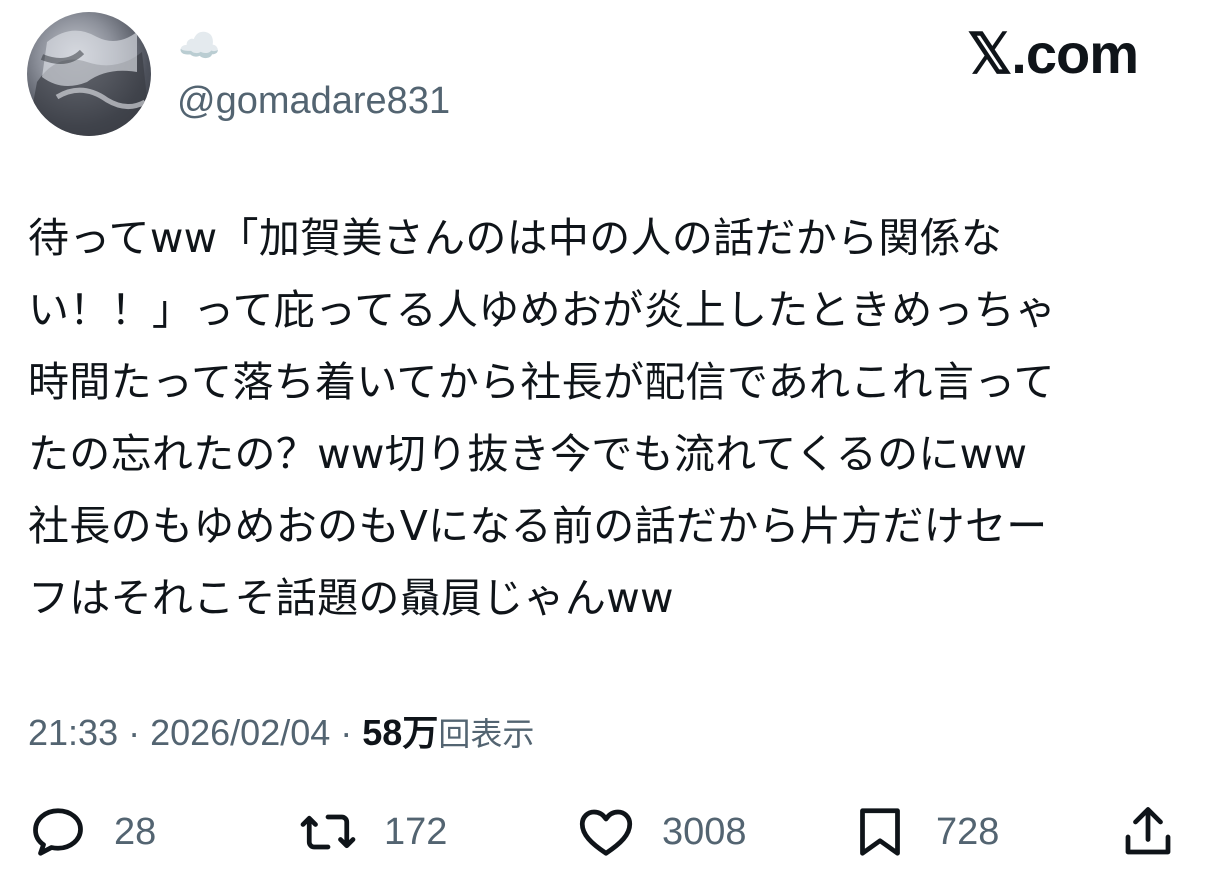 The image size is (1206, 884). What do you see at coordinates (1053, 53) in the screenshot?
I see `x-logo: 𝕏.com` at bounding box center [1053, 53].